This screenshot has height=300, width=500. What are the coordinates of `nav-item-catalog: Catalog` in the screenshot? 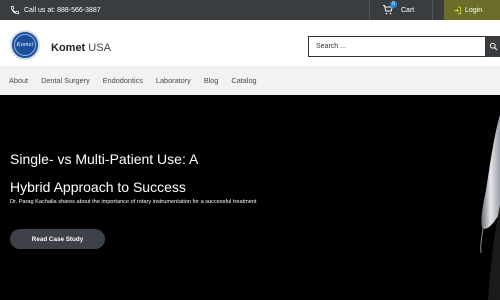 It's located at (243, 80).